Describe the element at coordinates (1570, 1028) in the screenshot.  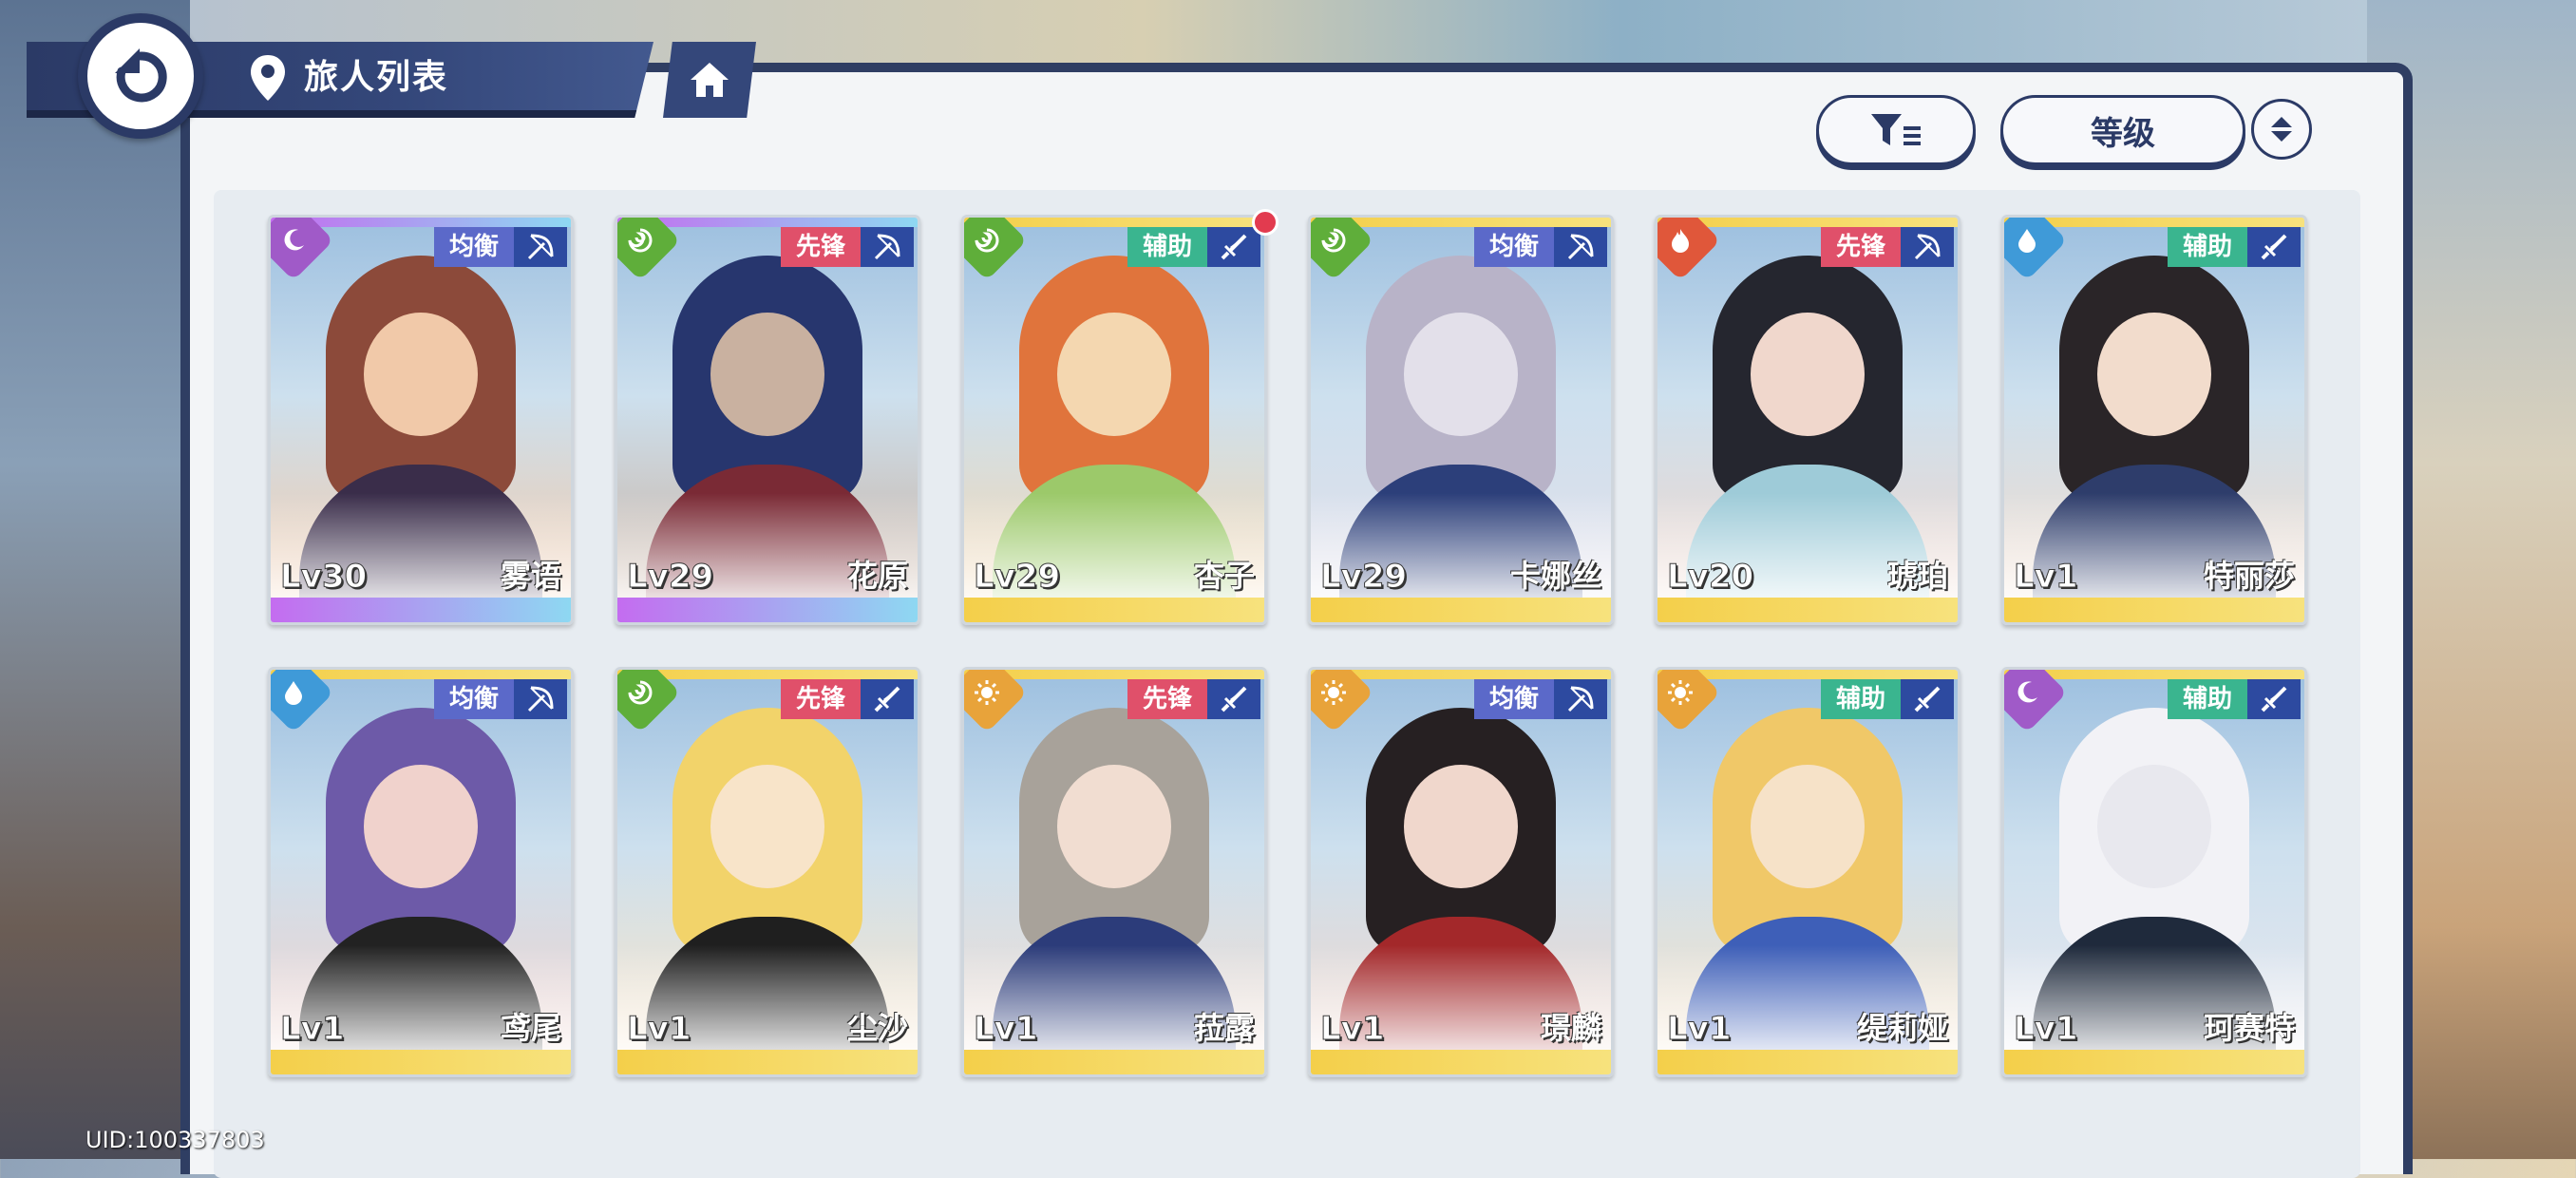
I see `character-name: 璟麟` at that location.